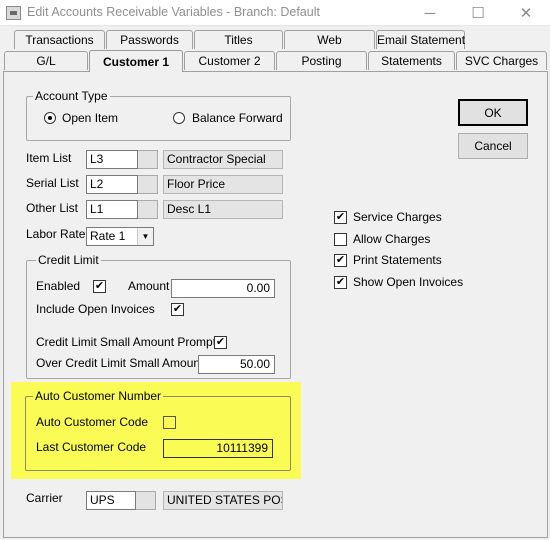  I want to click on item-list-lookup-button, so click(148, 159).